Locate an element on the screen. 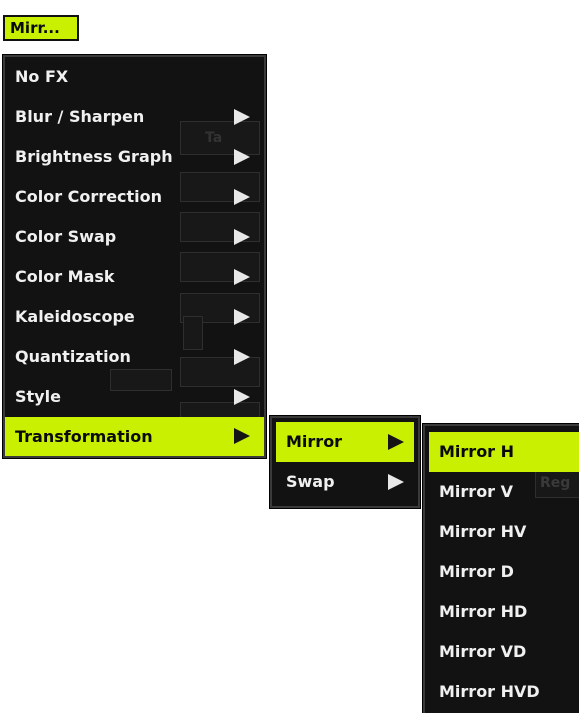 This screenshot has width=579, height=713. menu-item-label: Quantization is located at coordinates (73, 356).